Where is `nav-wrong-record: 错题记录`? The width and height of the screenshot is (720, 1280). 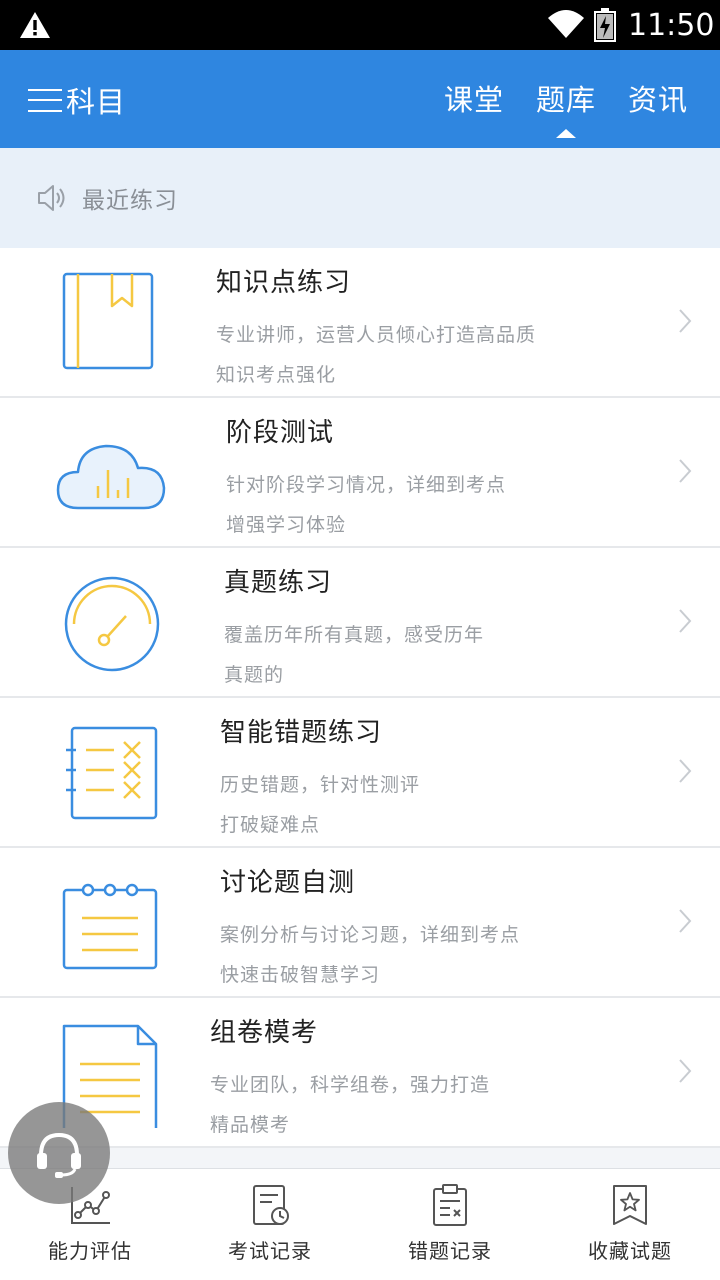 nav-wrong-record: 错题记录 is located at coordinates (450, 1224).